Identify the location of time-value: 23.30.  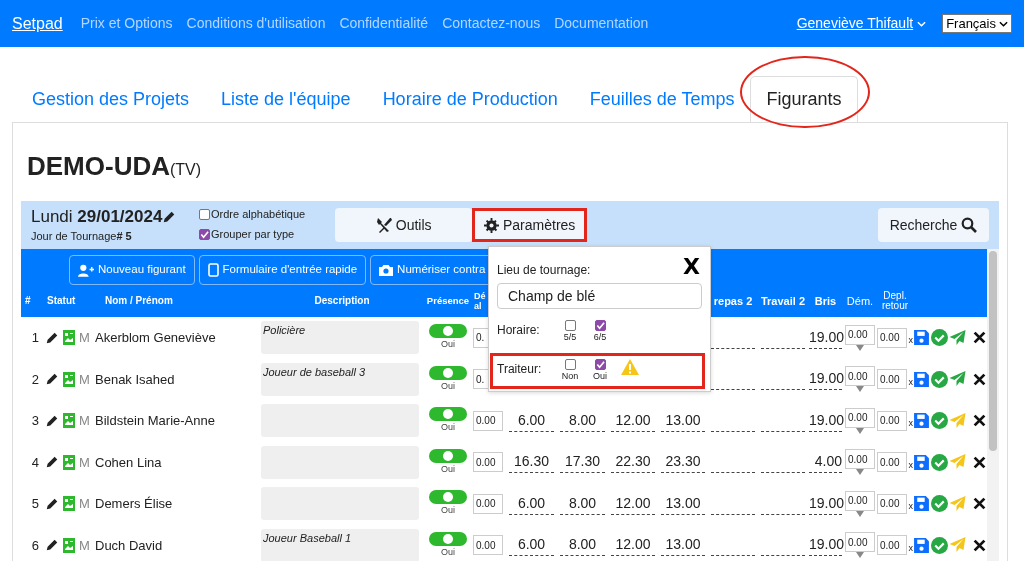
(683, 462).